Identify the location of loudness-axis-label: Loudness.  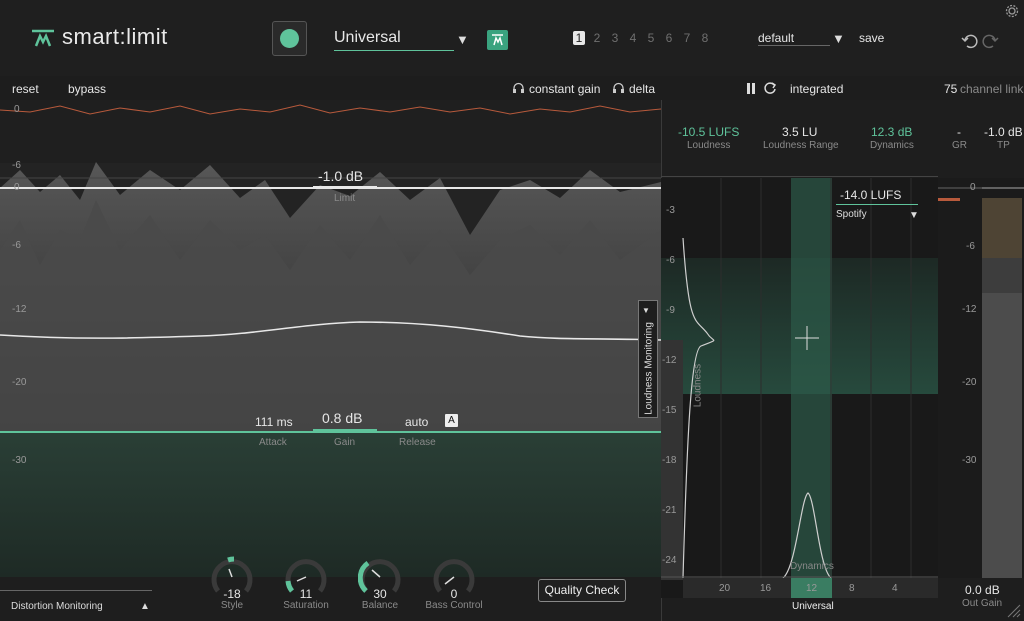
(698, 385).